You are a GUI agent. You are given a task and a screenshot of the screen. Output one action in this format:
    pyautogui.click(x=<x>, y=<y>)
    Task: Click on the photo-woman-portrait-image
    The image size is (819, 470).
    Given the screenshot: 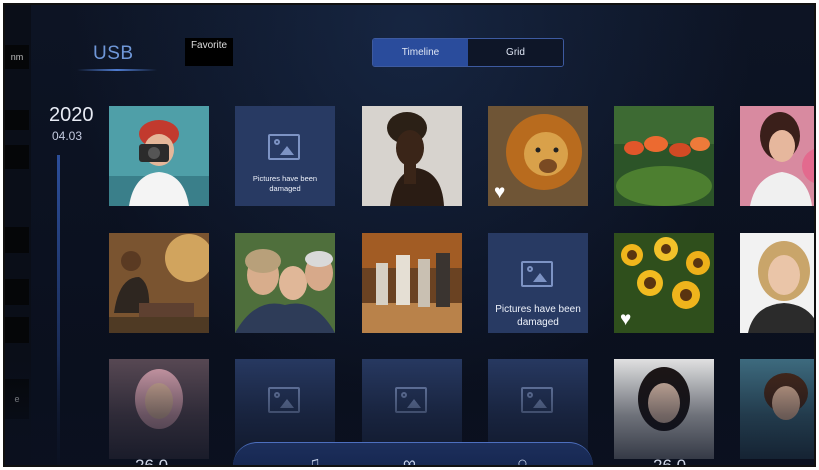 What is the action you would take?
    pyautogui.click(x=412, y=156)
    